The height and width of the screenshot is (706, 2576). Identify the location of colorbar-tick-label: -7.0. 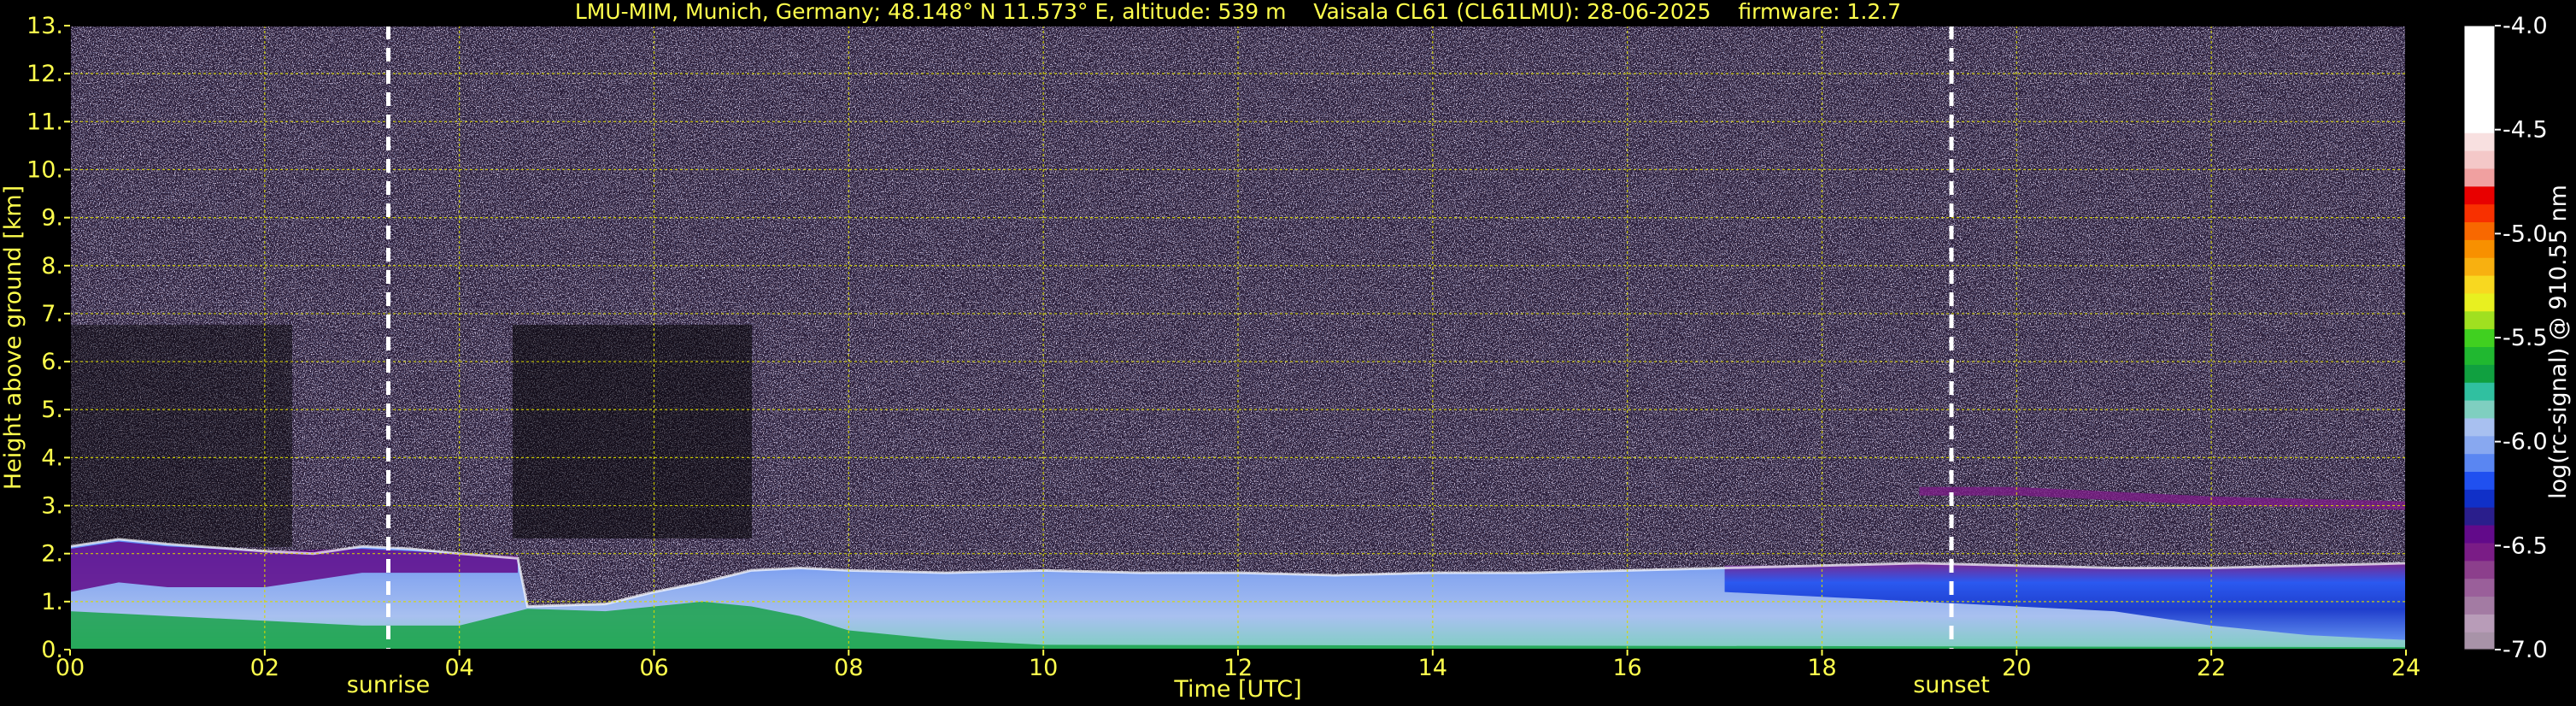
(2525, 650).